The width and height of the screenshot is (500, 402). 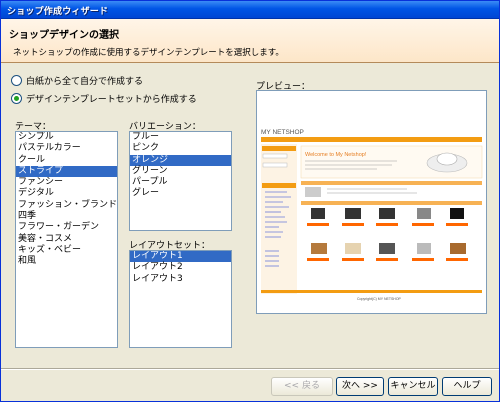 What do you see at coordinates (85, 82) in the screenshot?
I see `radio-blank-label: 白紙から全て自分で作成する` at bounding box center [85, 82].